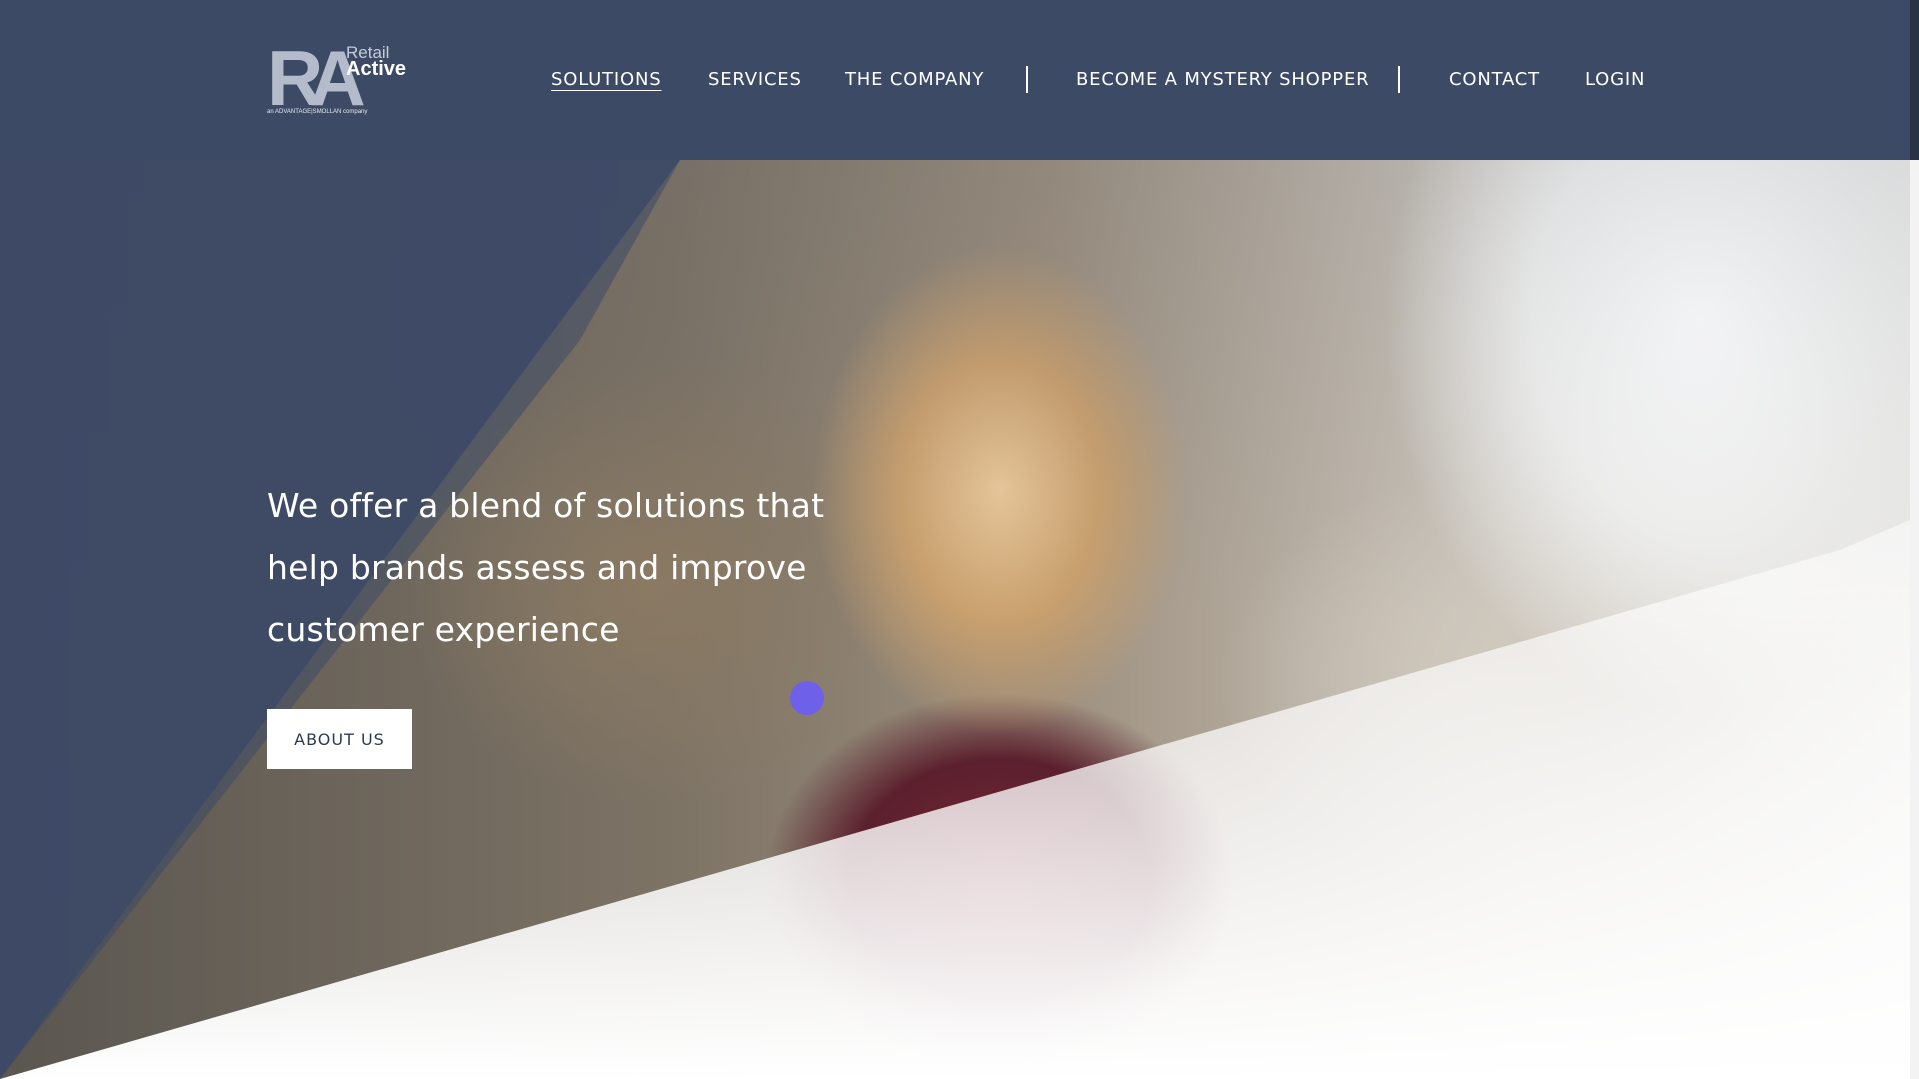 The image size is (1919, 1079). What do you see at coordinates (914, 80) in the screenshot?
I see `nav-the-company: THE COMPANY` at bounding box center [914, 80].